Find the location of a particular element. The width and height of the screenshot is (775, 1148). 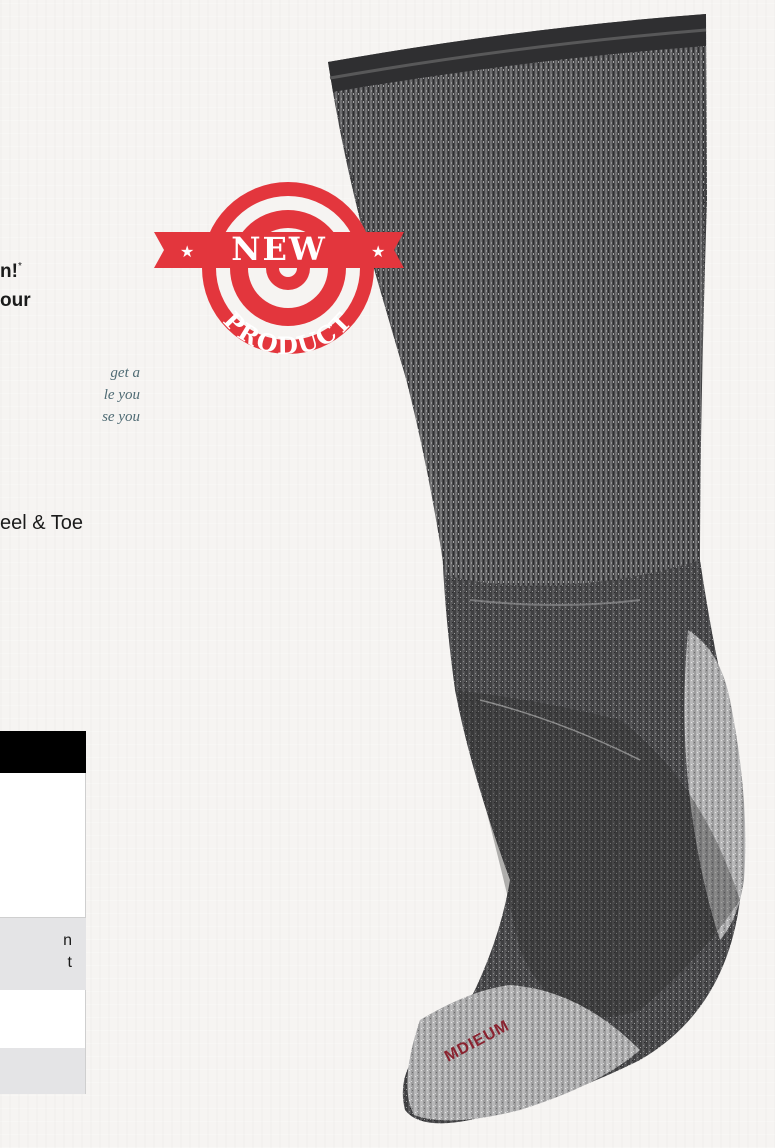

new-product-badge: ★ ★ NEW PRODUCT is located at coordinates (279, 271).